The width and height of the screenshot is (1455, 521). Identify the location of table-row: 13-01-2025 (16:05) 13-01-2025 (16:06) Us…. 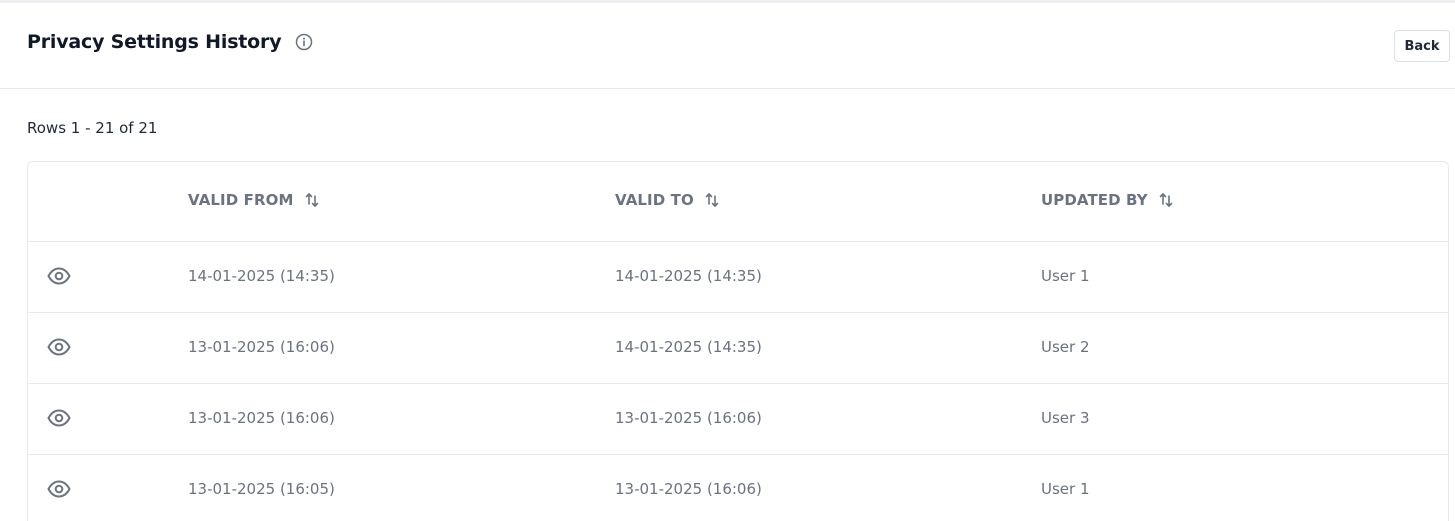
(738, 488).